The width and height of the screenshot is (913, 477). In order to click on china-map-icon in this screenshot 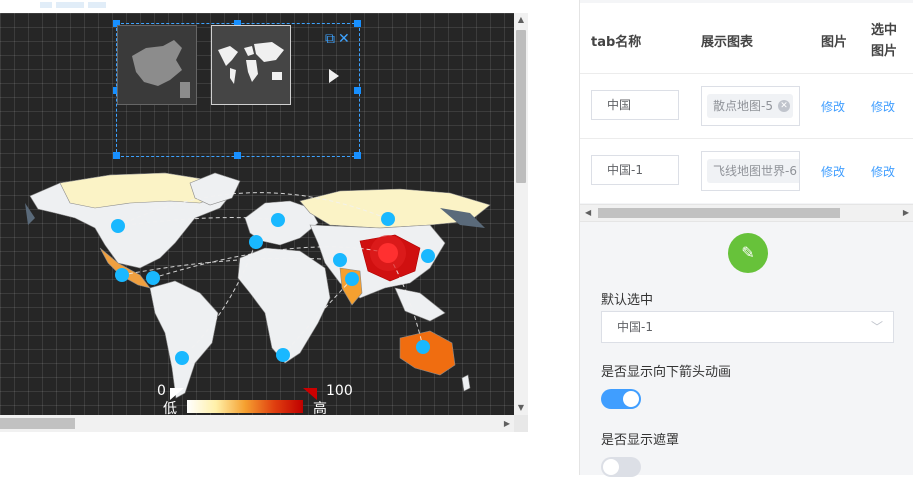, I will do `click(161, 69)`.